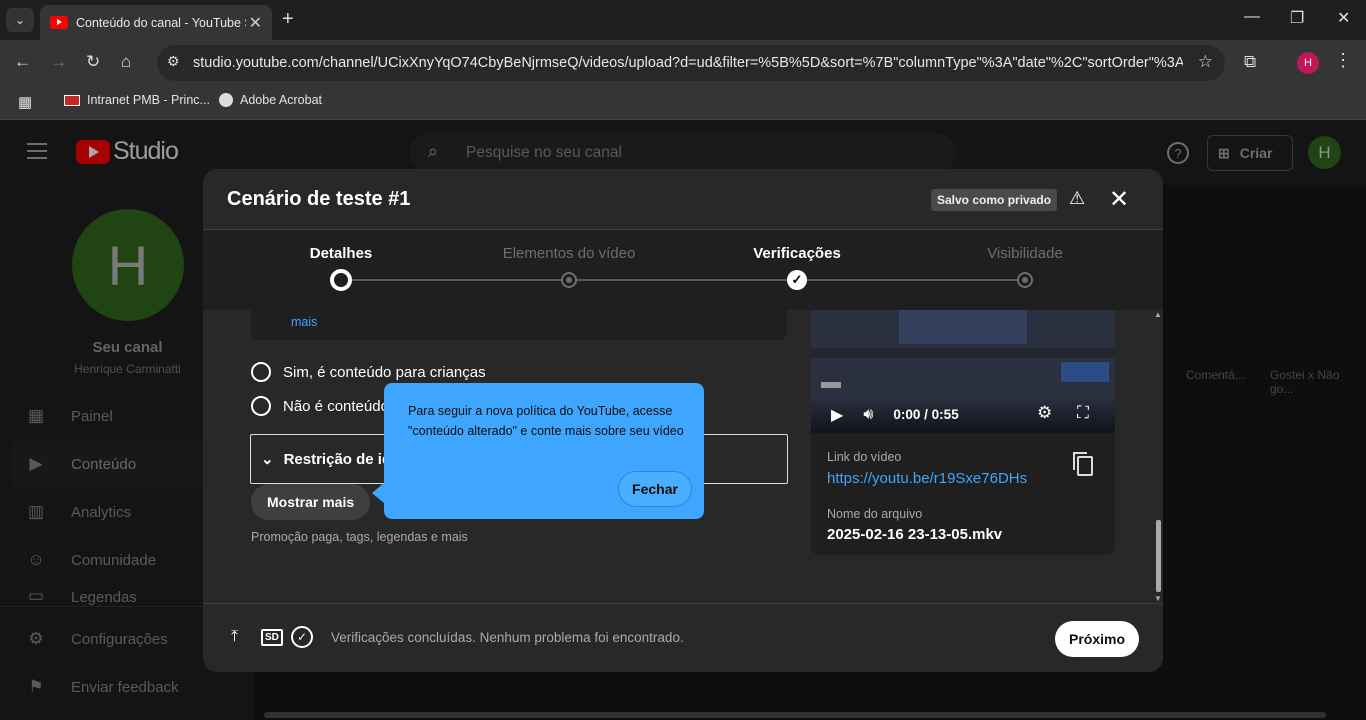  Describe the element at coordinates (569, 253) in the screenshot. I see `step-video-elements: Elementos do vídeo` at that location.